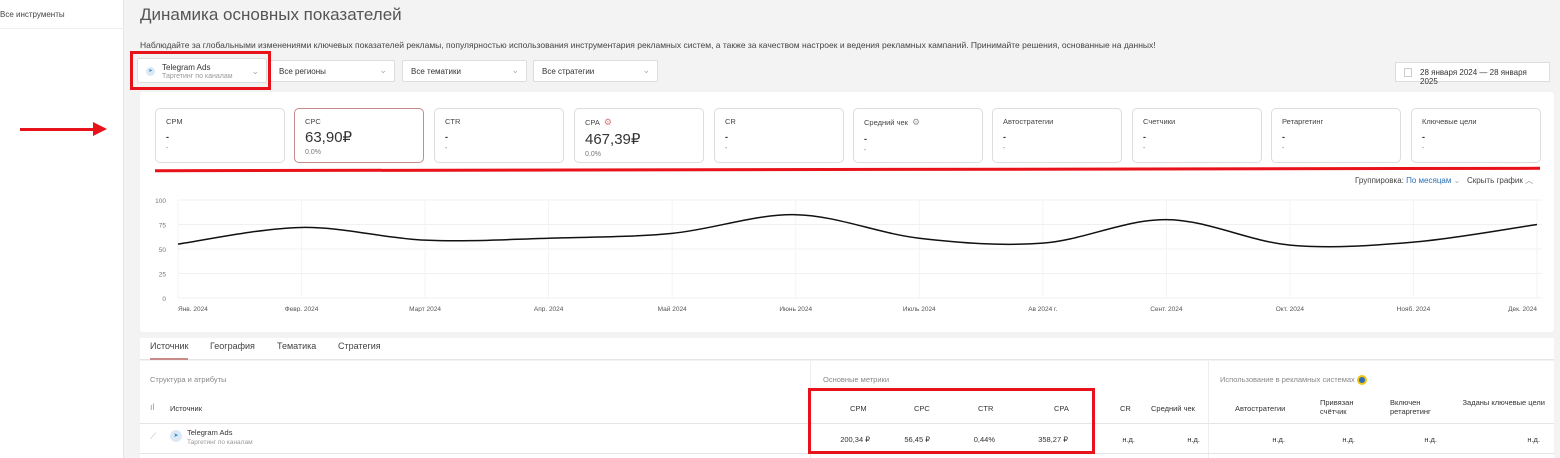  Describe the element at coordinates (1522, 309) in the screenshot. I see `x-tick-label: Дек. 2024` at that location.